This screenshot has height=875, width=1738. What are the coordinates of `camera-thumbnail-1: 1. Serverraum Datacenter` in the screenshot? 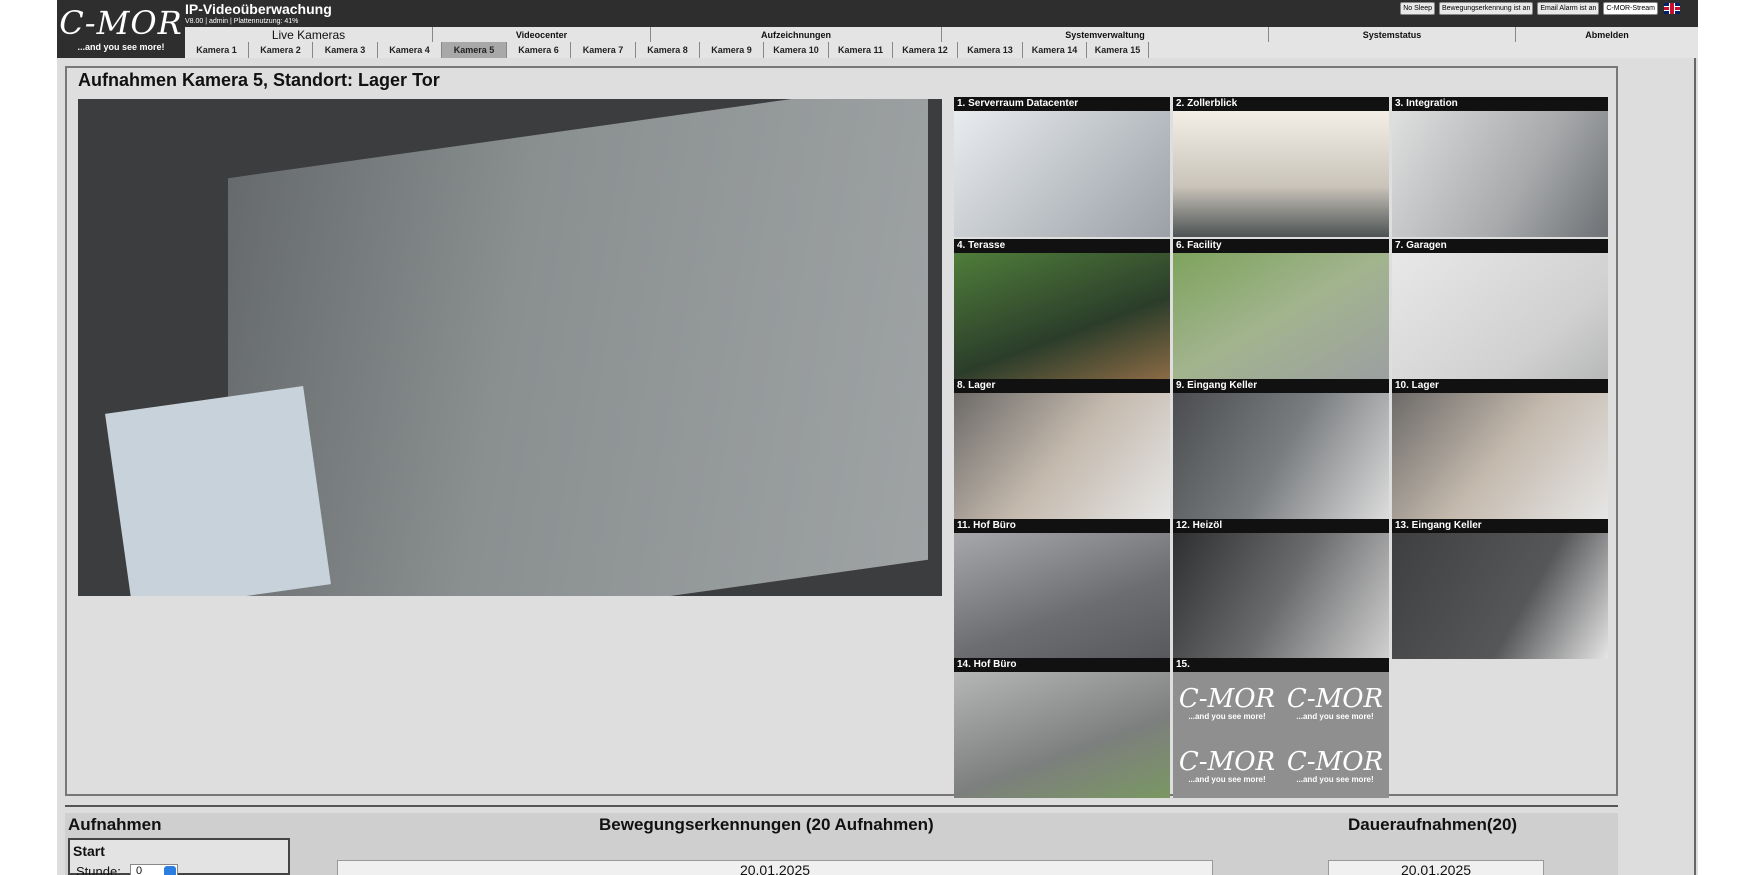 It's located at (1062, 167).